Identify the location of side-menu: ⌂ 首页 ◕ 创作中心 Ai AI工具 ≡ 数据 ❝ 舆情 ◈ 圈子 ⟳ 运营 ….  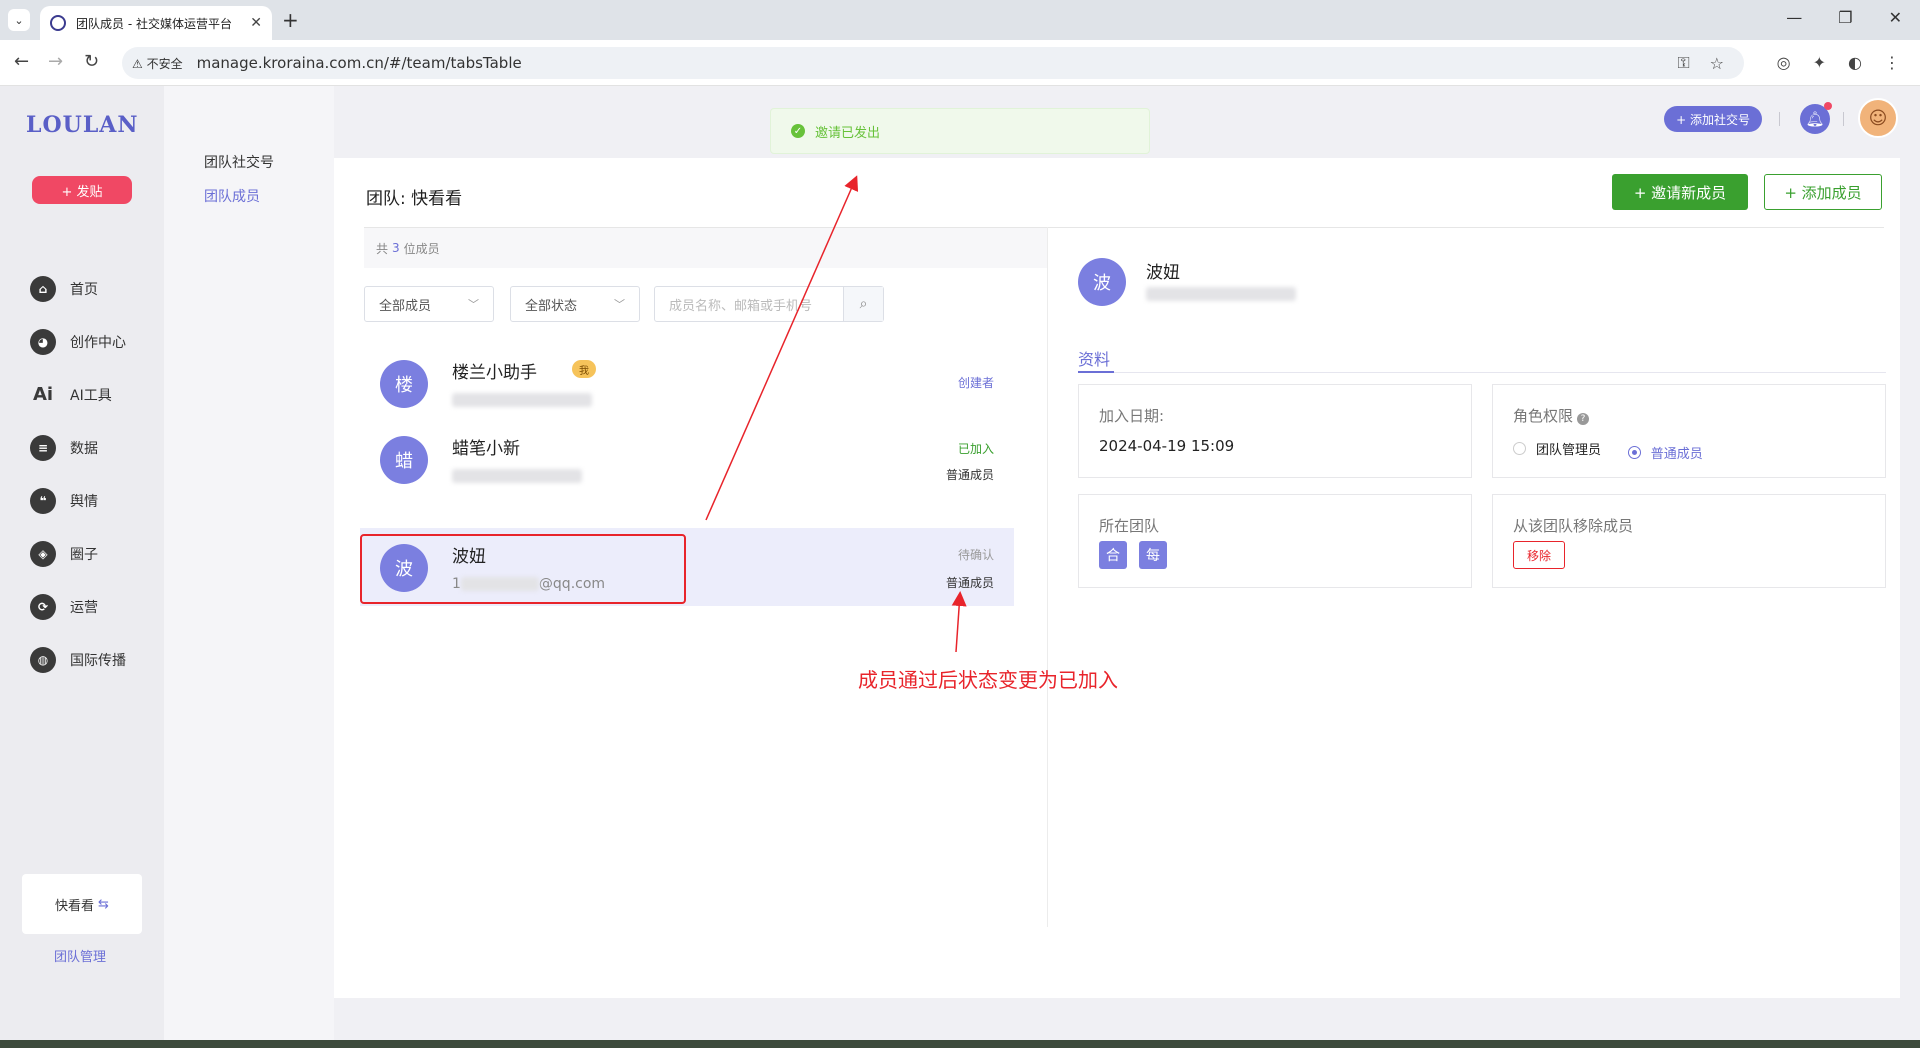
(78, 474).